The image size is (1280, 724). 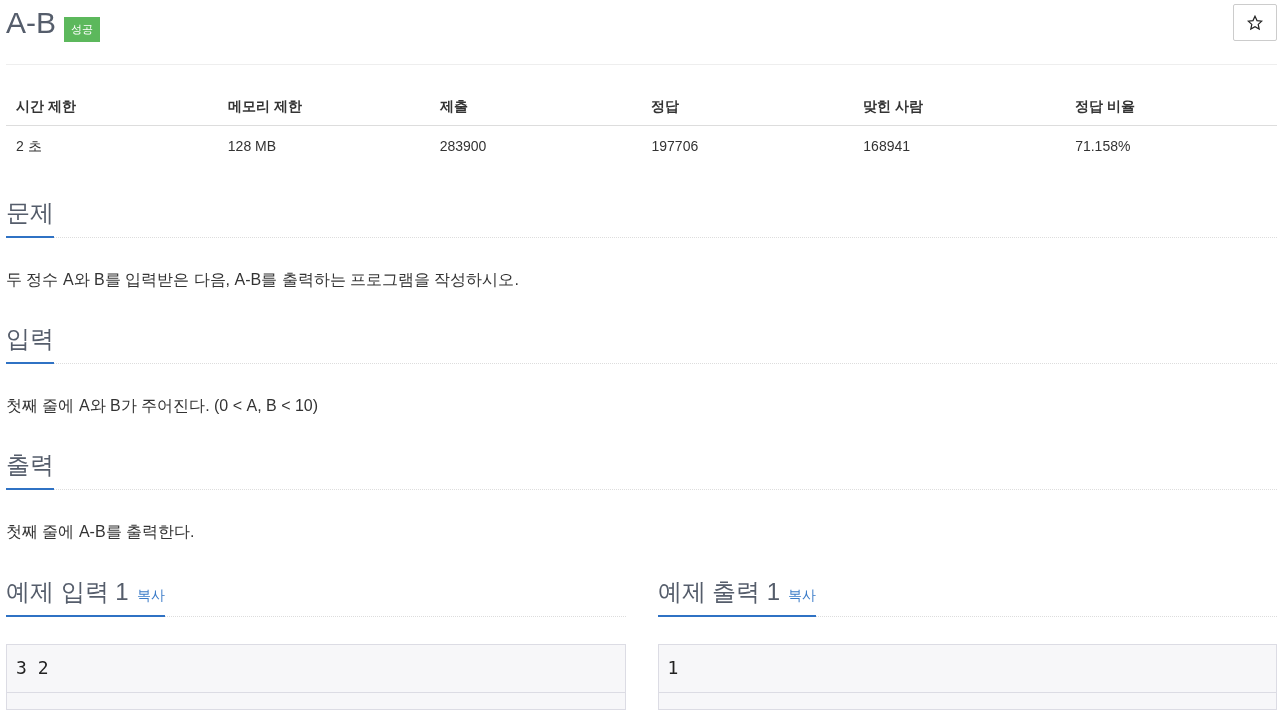 What do you see at coordinates (535, 145) in the screenshot?
I see `table-cell: 283900` at bounding box center [535, 145].